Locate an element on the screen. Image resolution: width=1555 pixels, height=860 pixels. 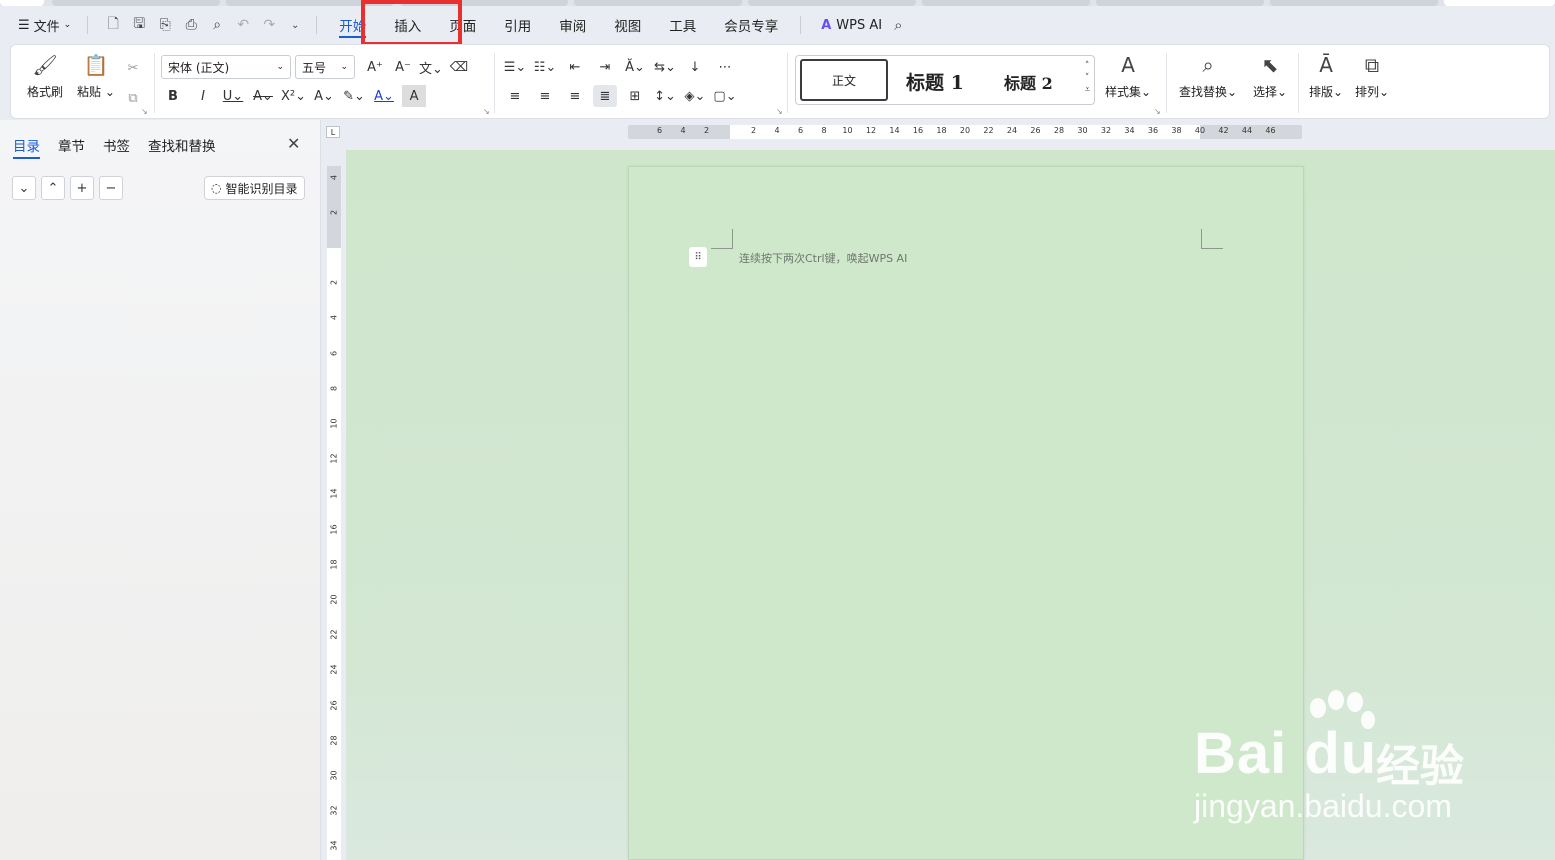
tab-view: 视图 is located at coordinates (627, 25).